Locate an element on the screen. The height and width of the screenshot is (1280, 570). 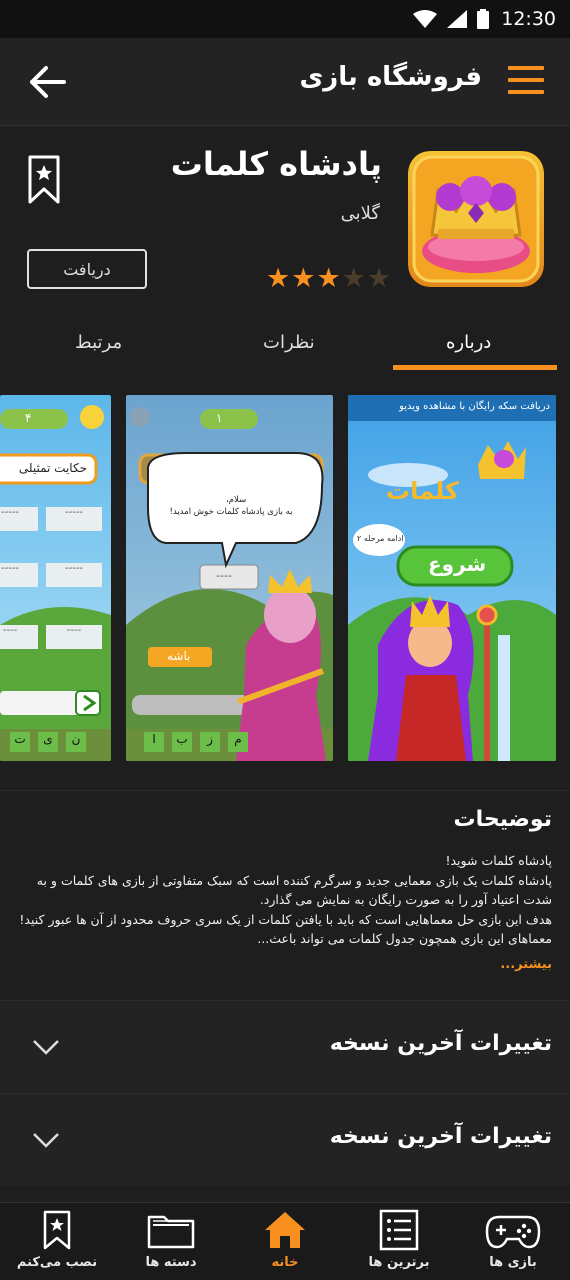
nav-item-top: برترین ها is located at coordinates (399, 1244).